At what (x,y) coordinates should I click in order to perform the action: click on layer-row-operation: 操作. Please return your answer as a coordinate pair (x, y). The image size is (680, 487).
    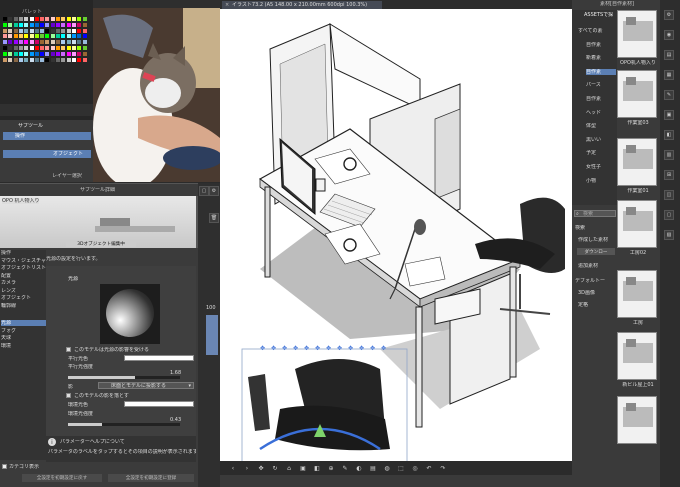
    Looking at the image, I should click on (47, 136).